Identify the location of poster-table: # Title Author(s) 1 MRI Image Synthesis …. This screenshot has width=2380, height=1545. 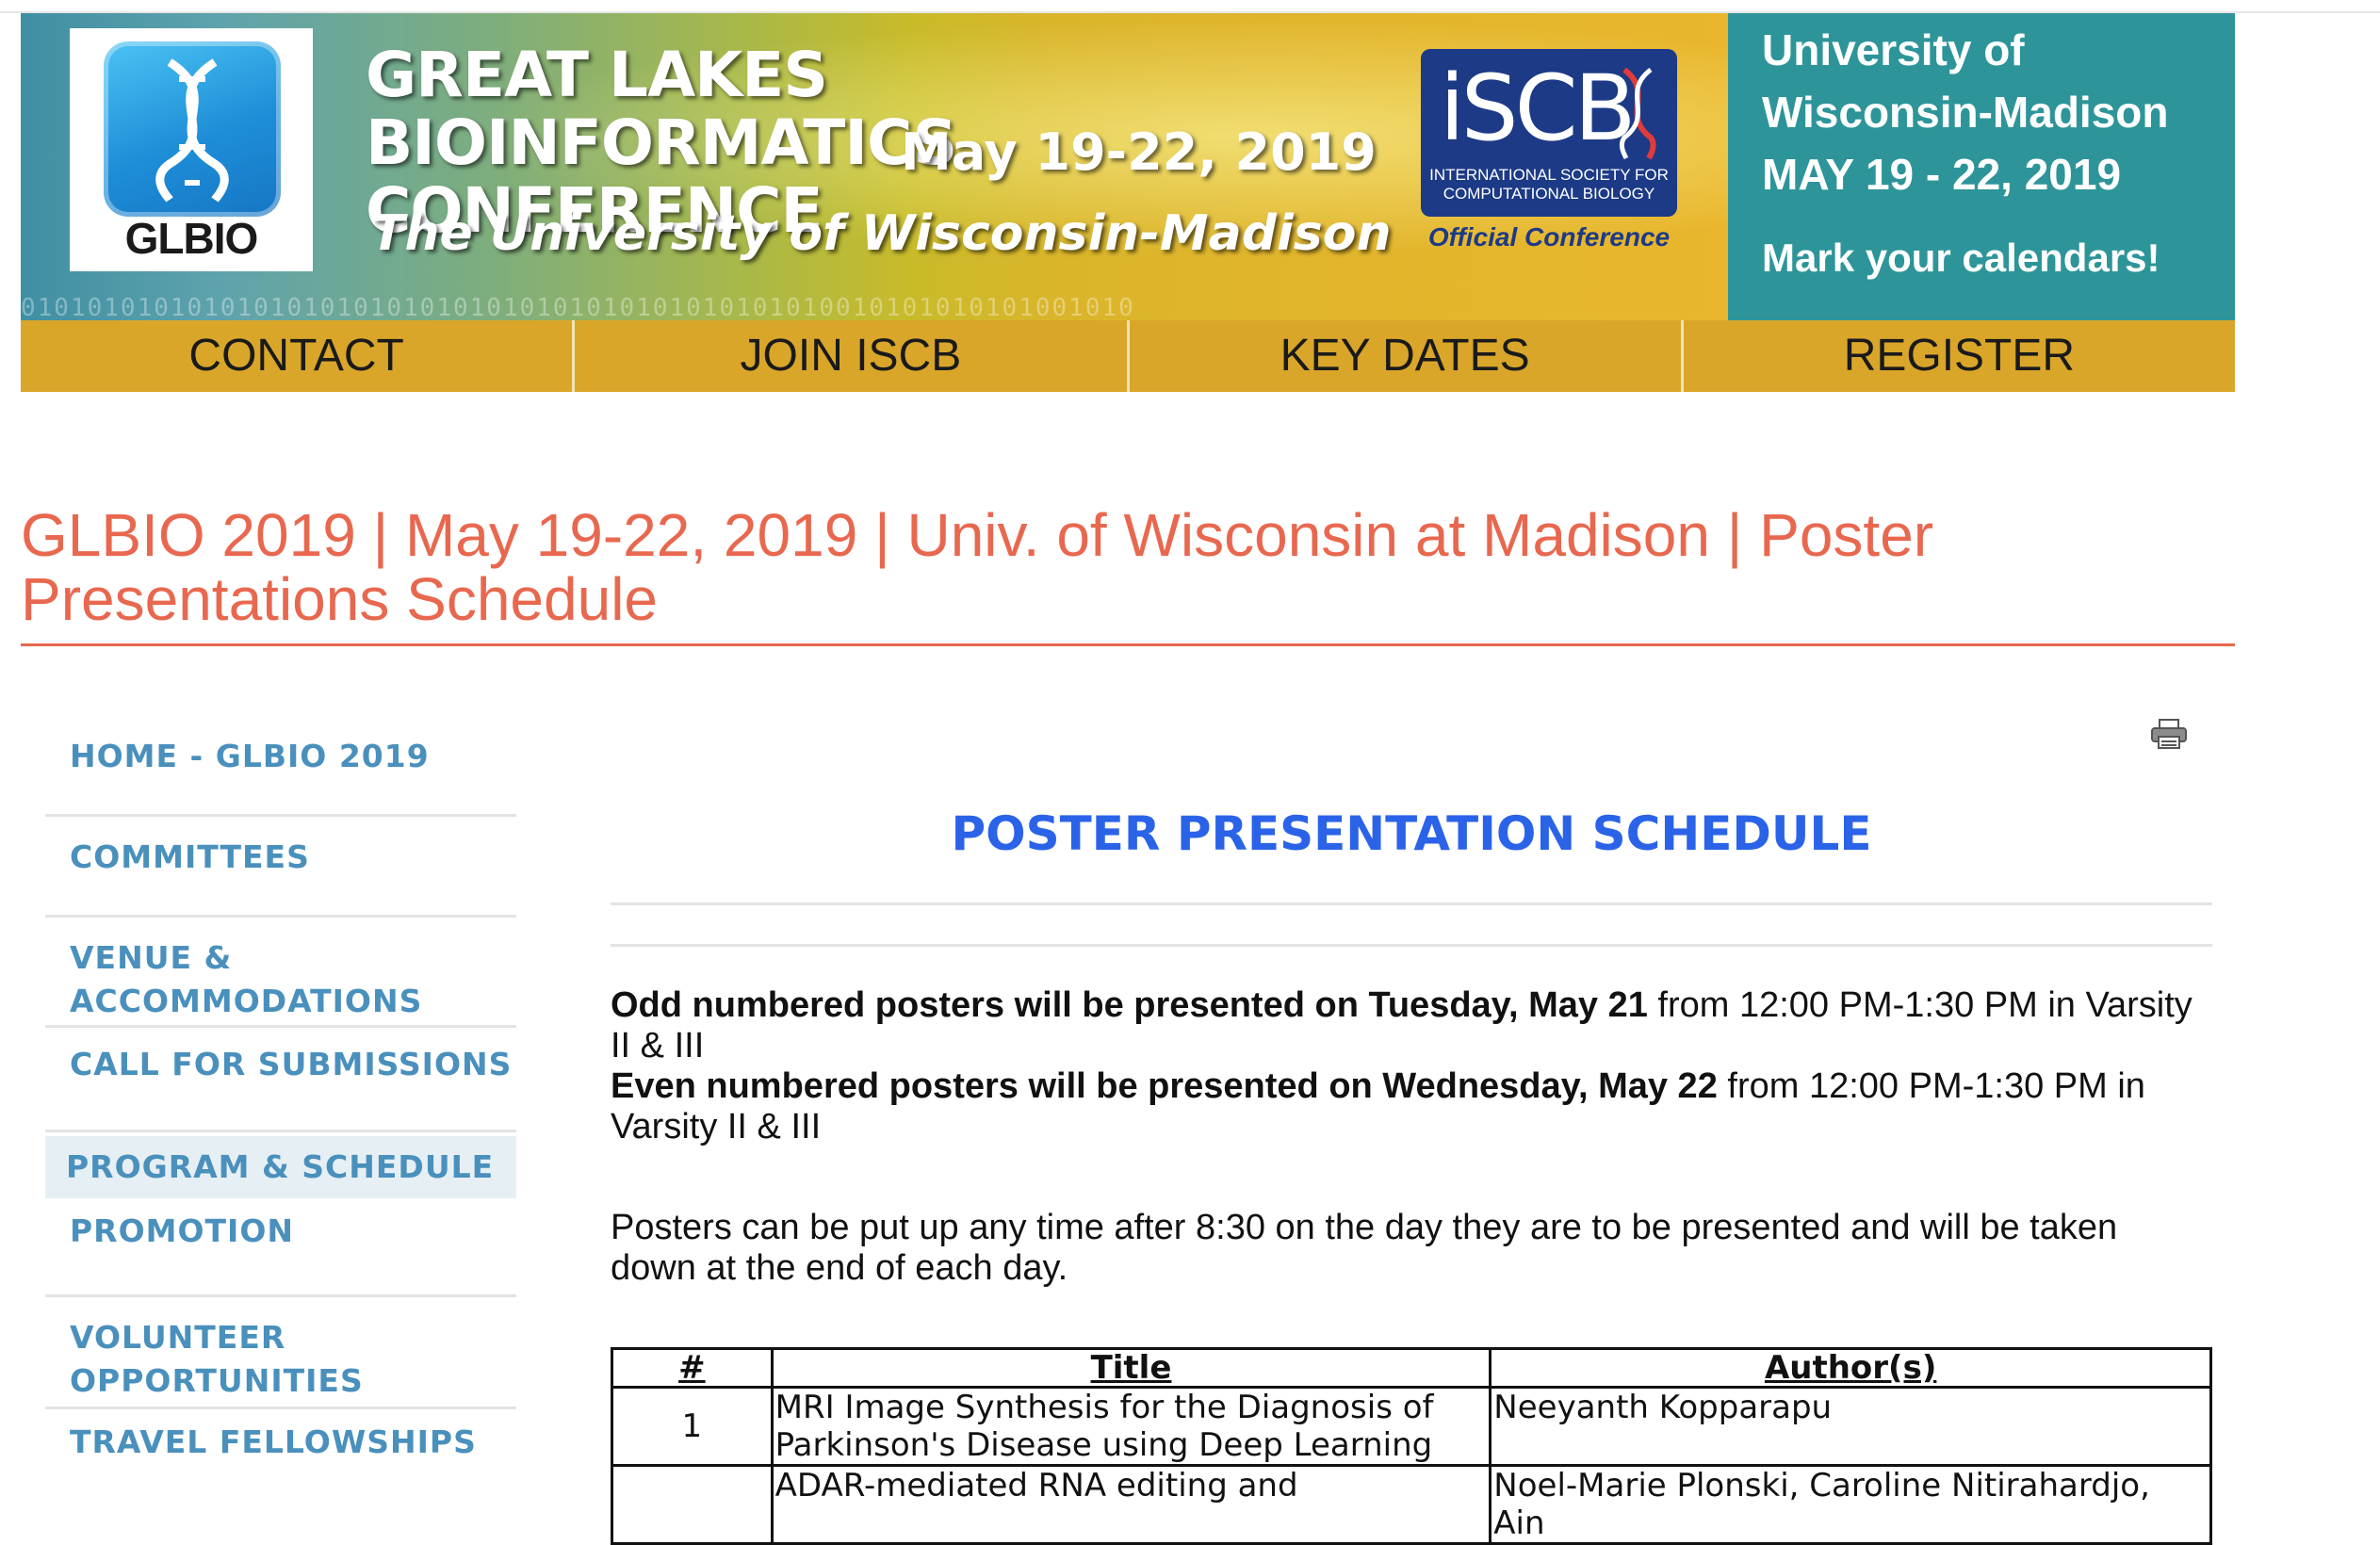
(1411, 1446).